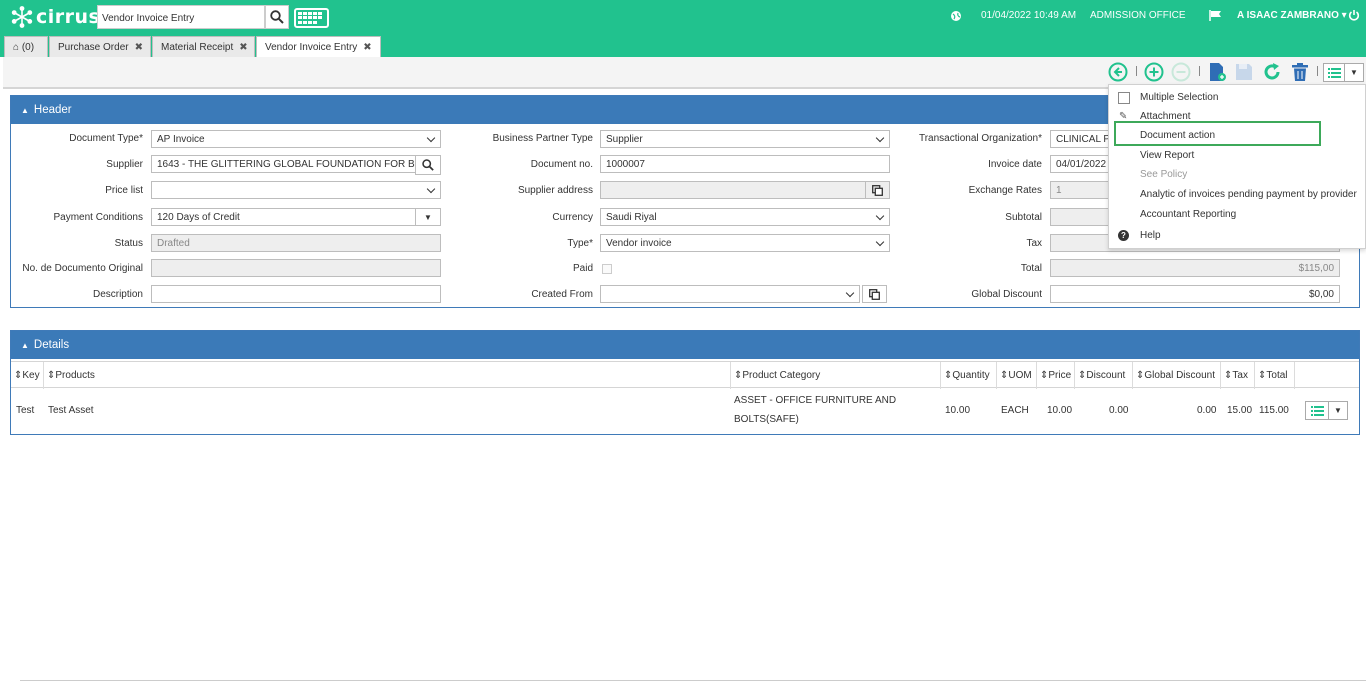  I want to click on power-icon, so click(1354, 15).